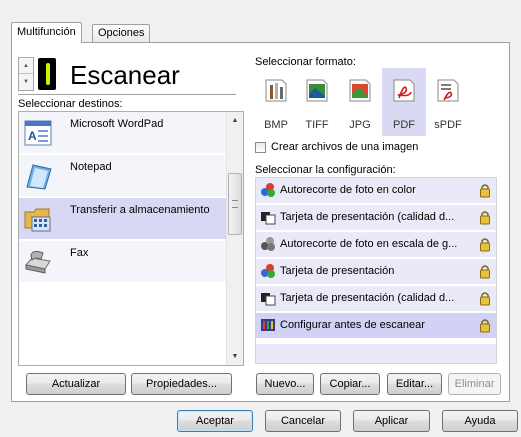  What do you see at coordinates (276, 90) in the screenshot?
I see `bmp-format-icon` at bounding box center [276, 90].